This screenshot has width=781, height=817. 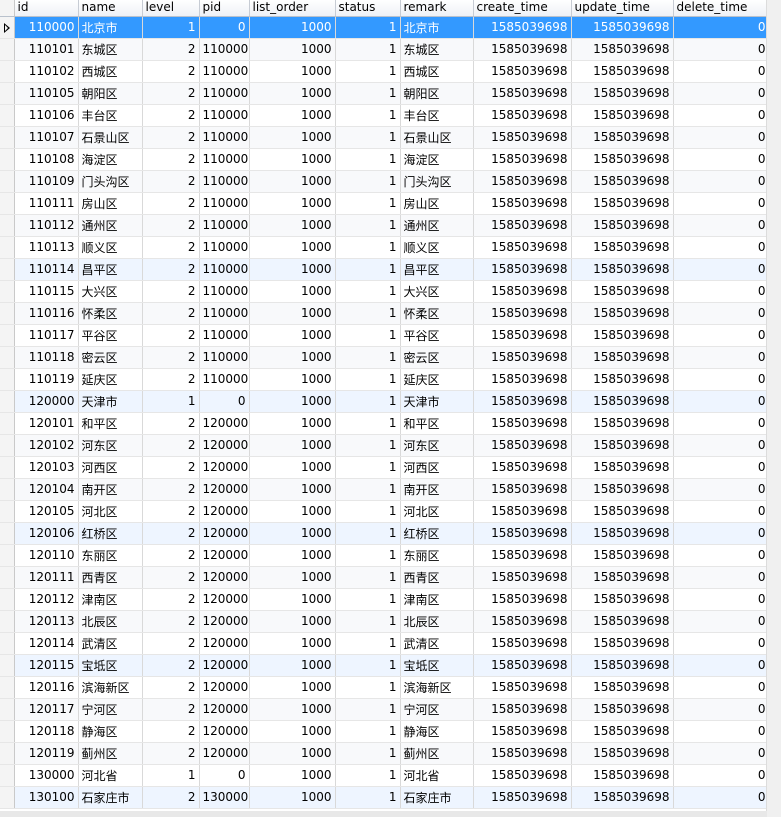 What do you see at coordinates (110, 401) in the screenshot?
I see `cell-name: 天津市` at bounding box center [110, 401].